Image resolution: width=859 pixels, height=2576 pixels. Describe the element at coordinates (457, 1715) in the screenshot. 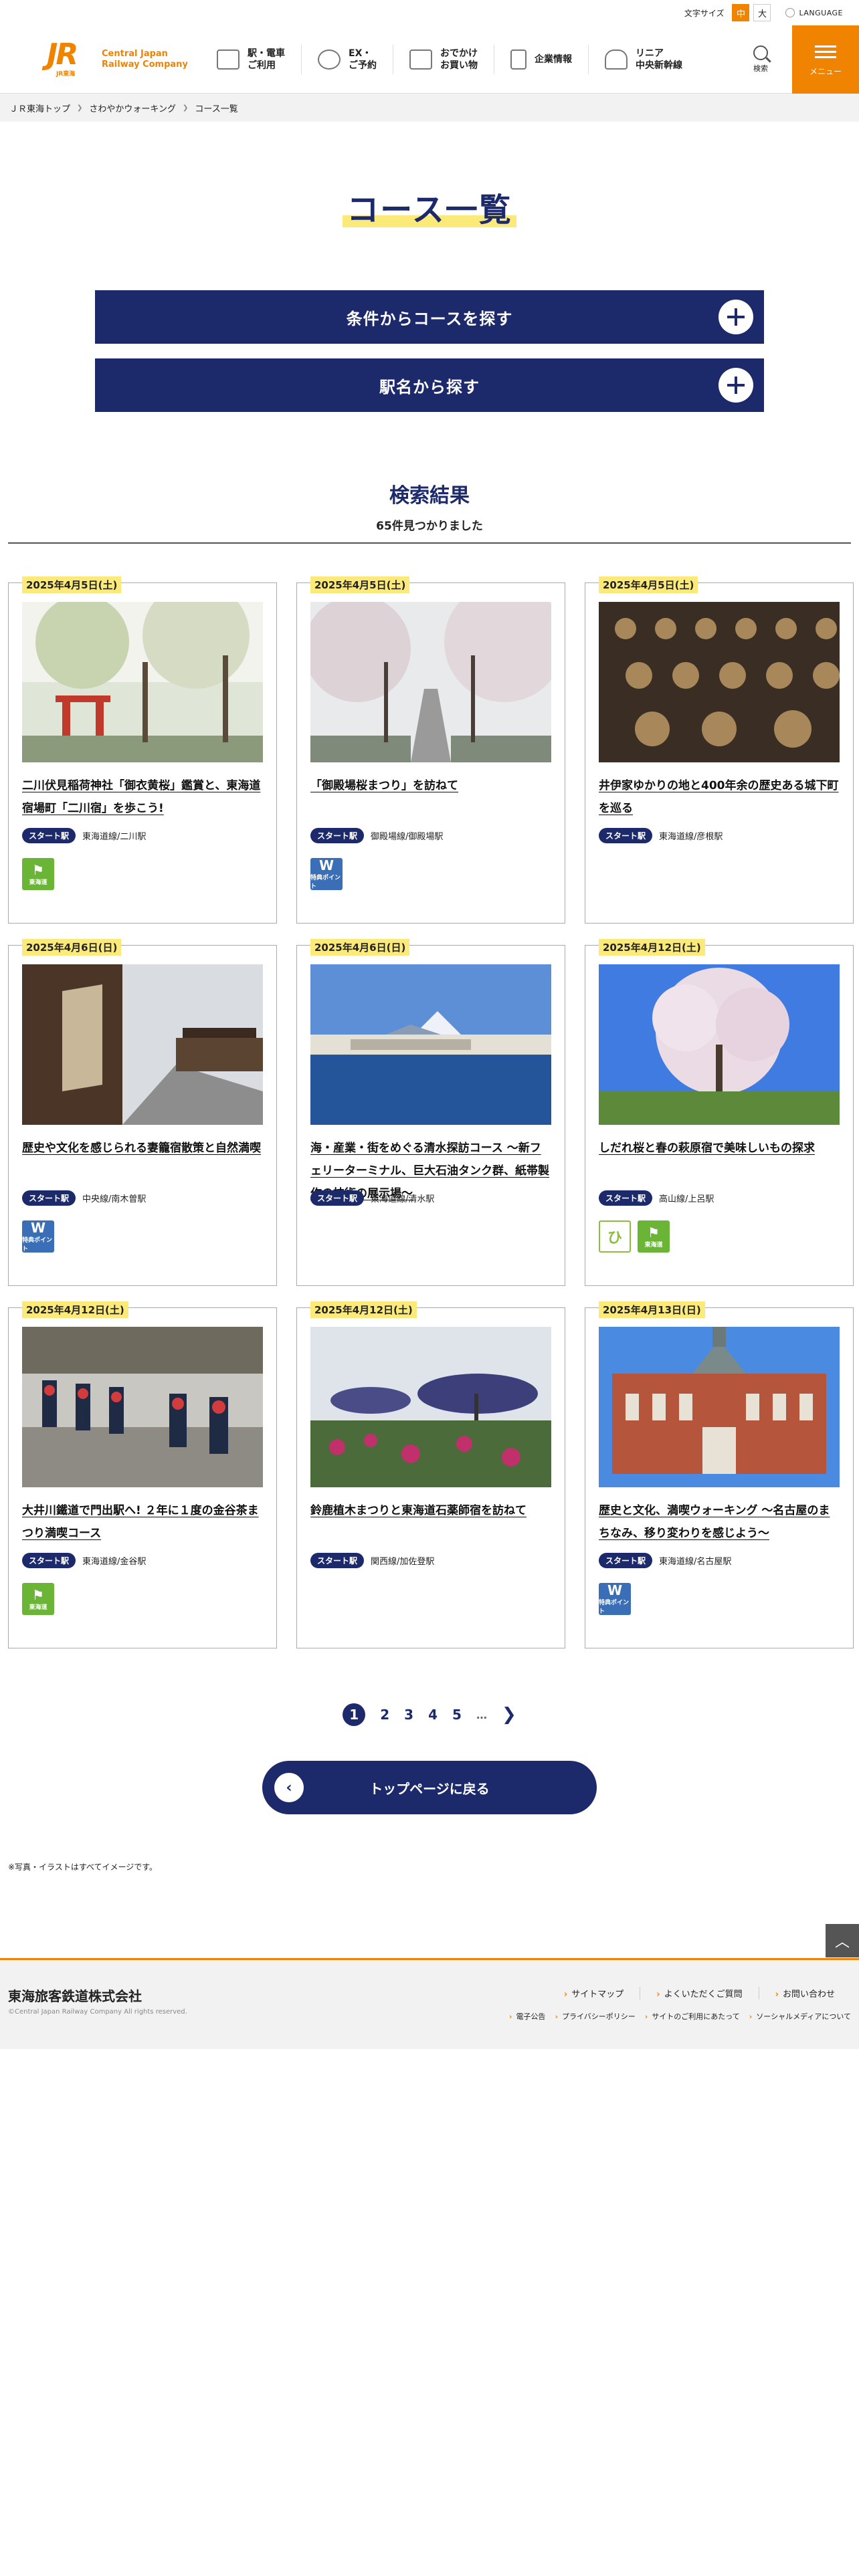

I see `page-5-link: 5` at that location.